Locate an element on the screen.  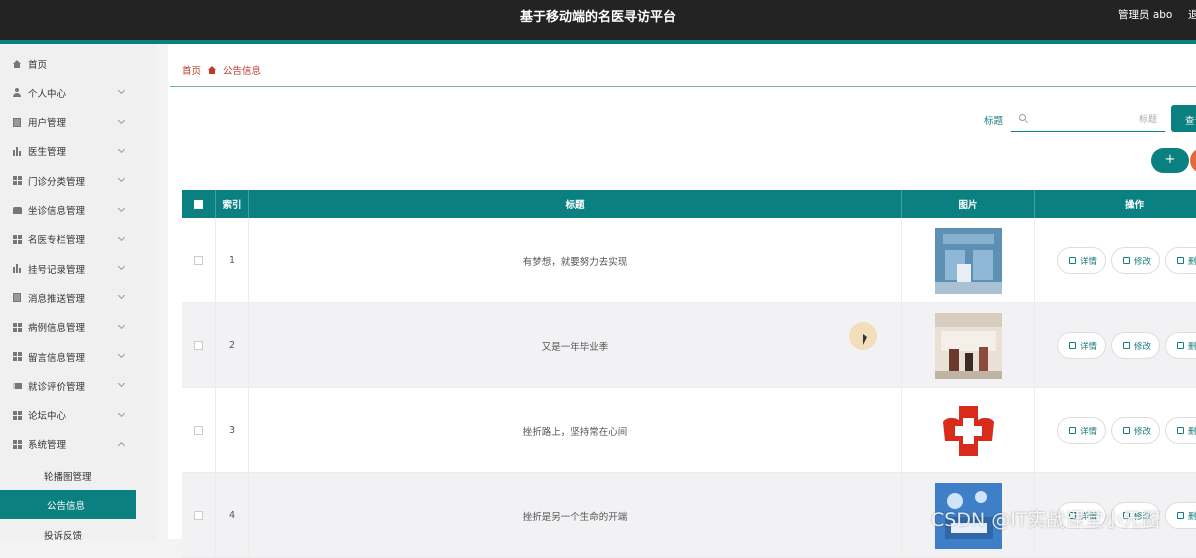
search-field is located at coordinates (1088, 119).